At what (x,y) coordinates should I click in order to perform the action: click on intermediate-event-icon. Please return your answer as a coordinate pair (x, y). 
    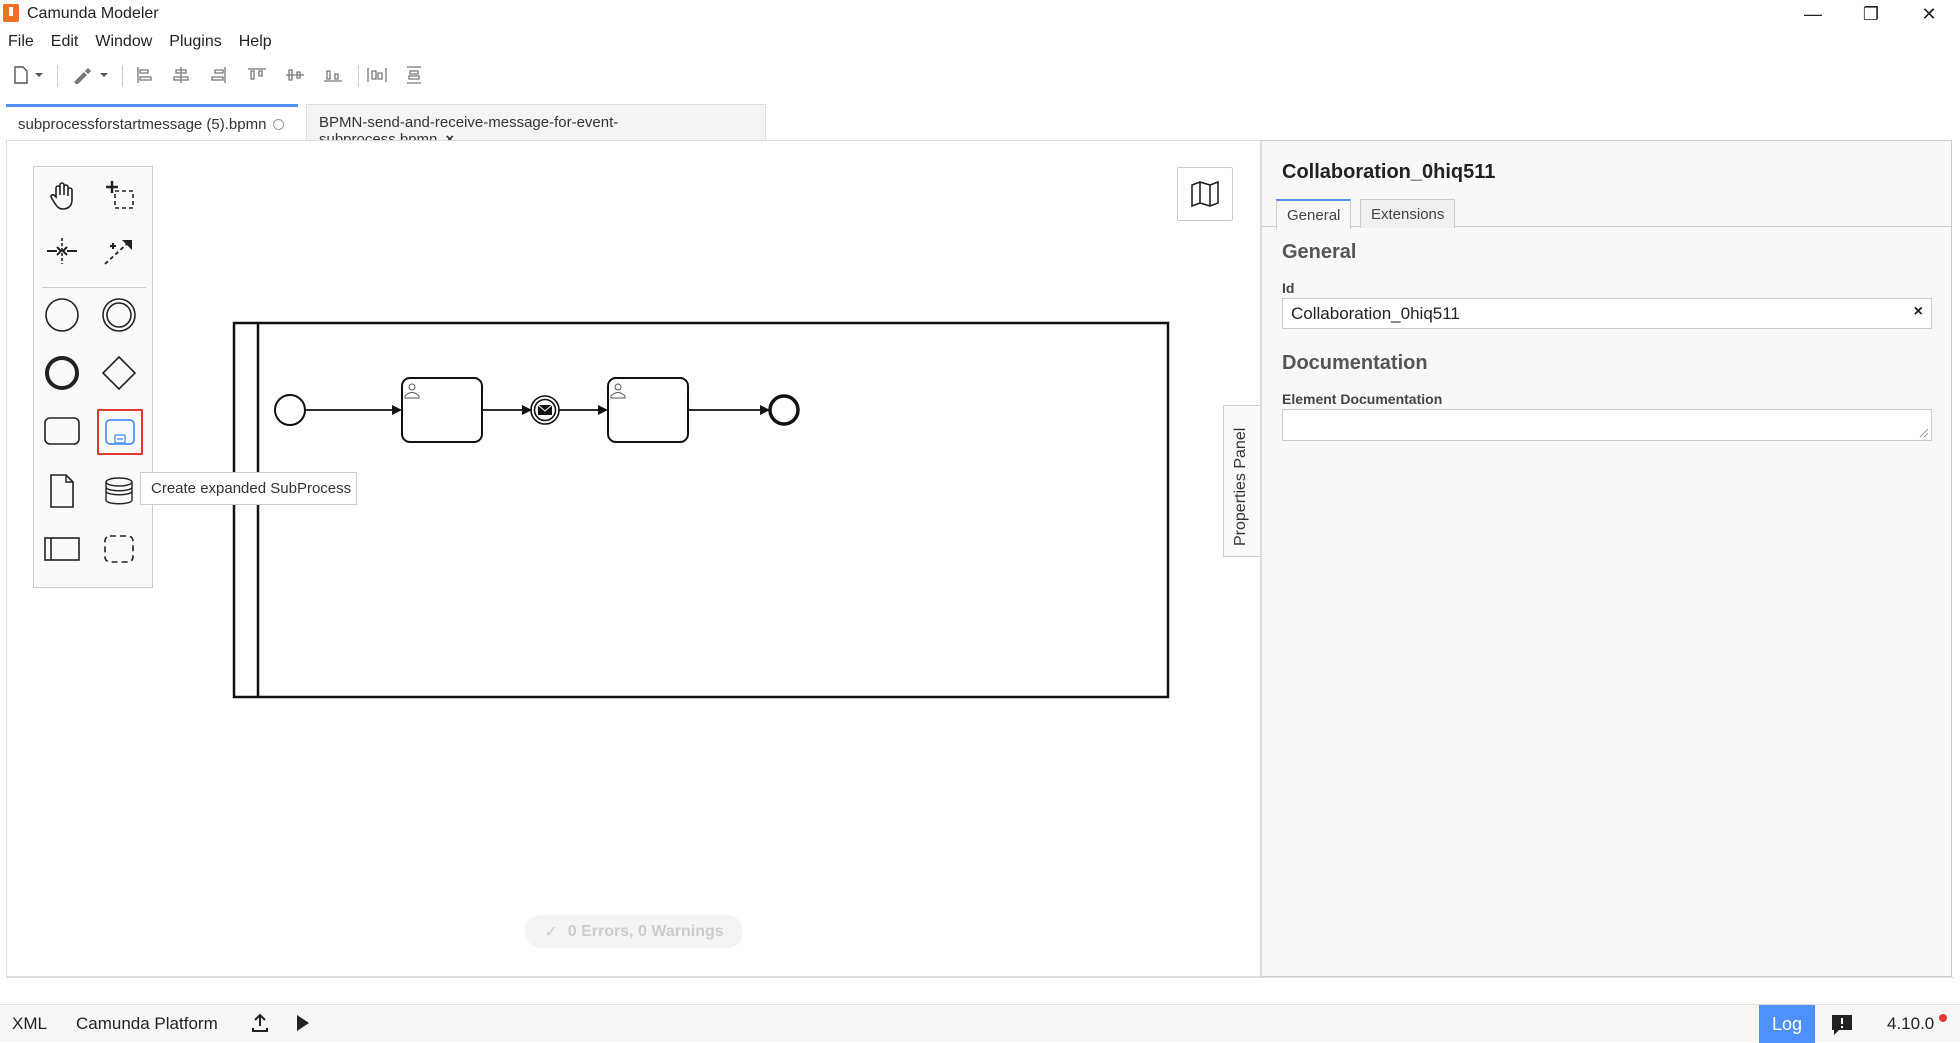
    Looking at the image, I should click on (119, 315).